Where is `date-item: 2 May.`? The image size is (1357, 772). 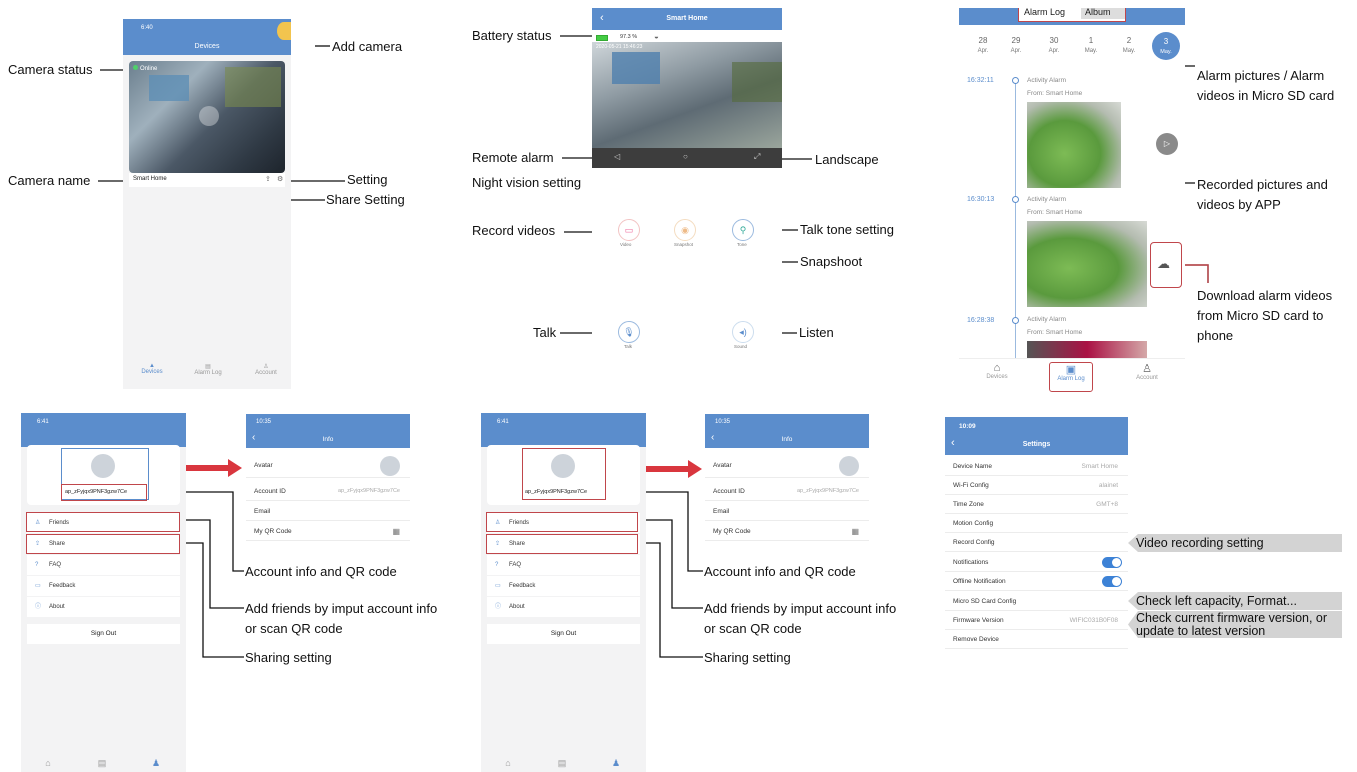 date-item: 2 May. is located at coordinates (1129, 45).